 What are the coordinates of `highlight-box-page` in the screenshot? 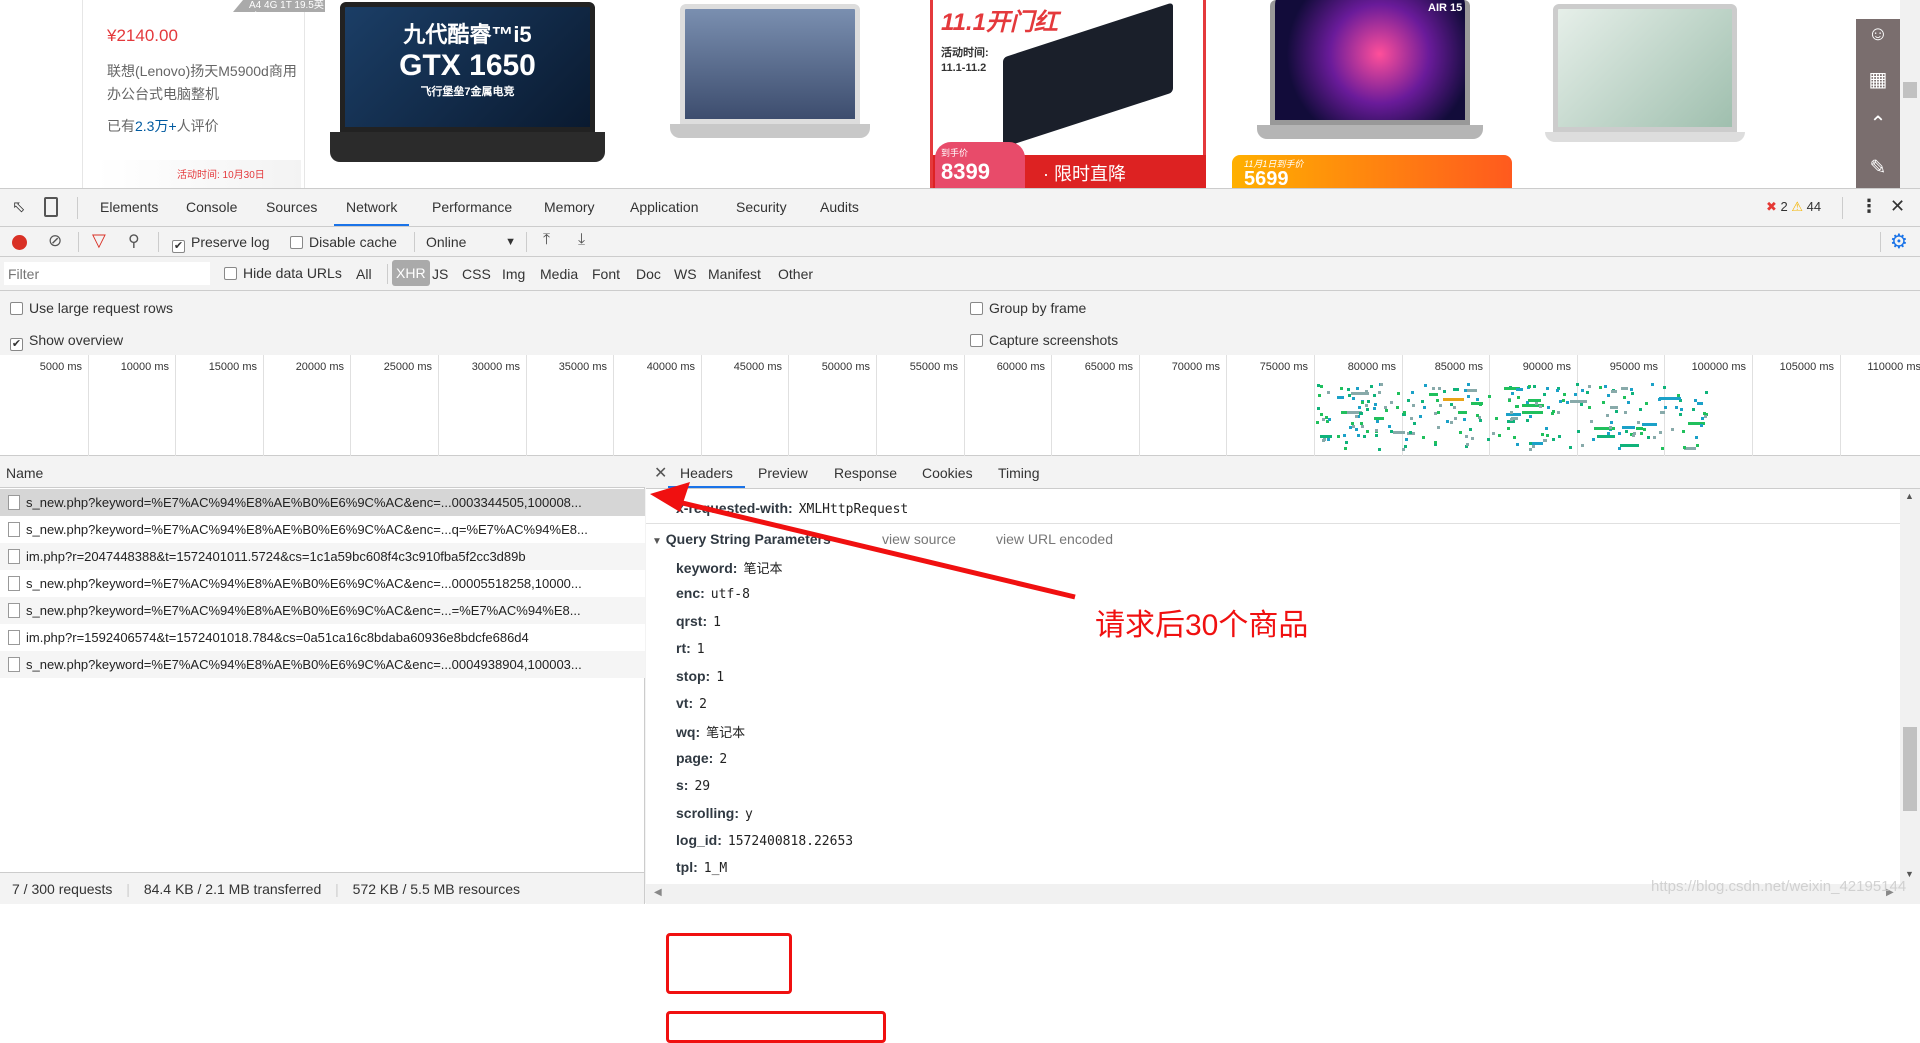 It's located at (729, 963).